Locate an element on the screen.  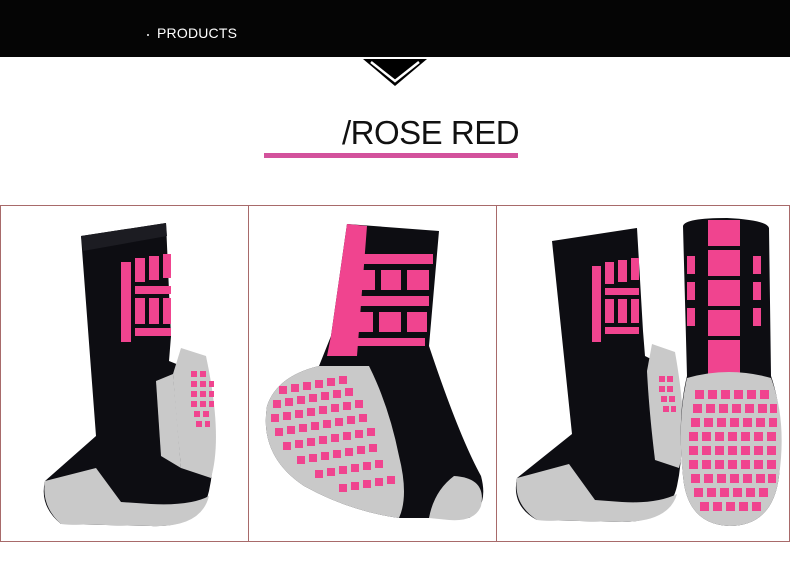
chevron-down-icon is located at coordinates (395, 72).